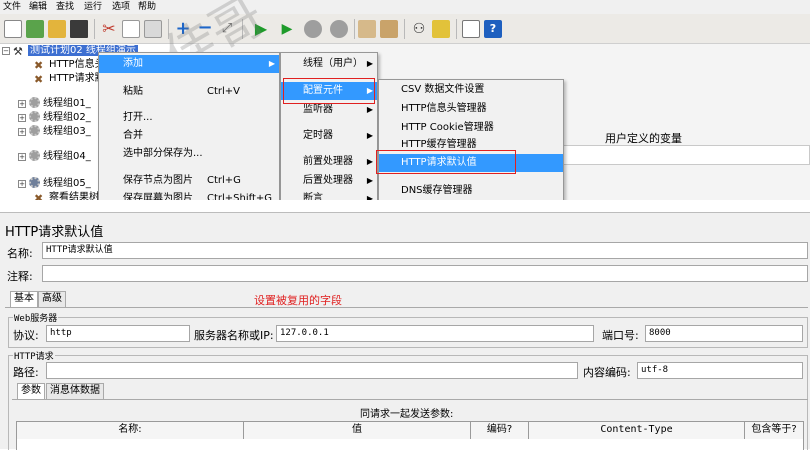 This screenshot has width=810, height=450. Describe the element at coordinates (18, 51) in the screenshot. I see `testplan-icon: ⚒` at that location.